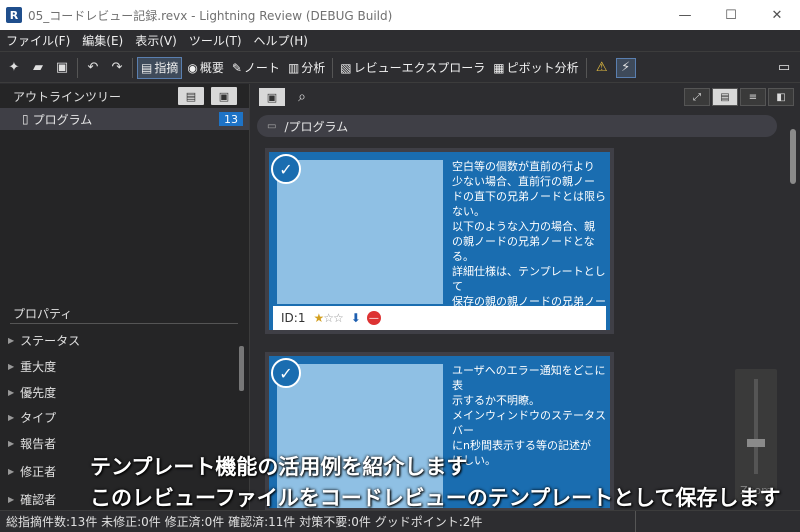 This screenshot has height=532, width=800. What do you see at coordinates (316, 126) in the screenshot?
I see `breadcrumb-path: /プログラム` at bounding box center [316, 126].